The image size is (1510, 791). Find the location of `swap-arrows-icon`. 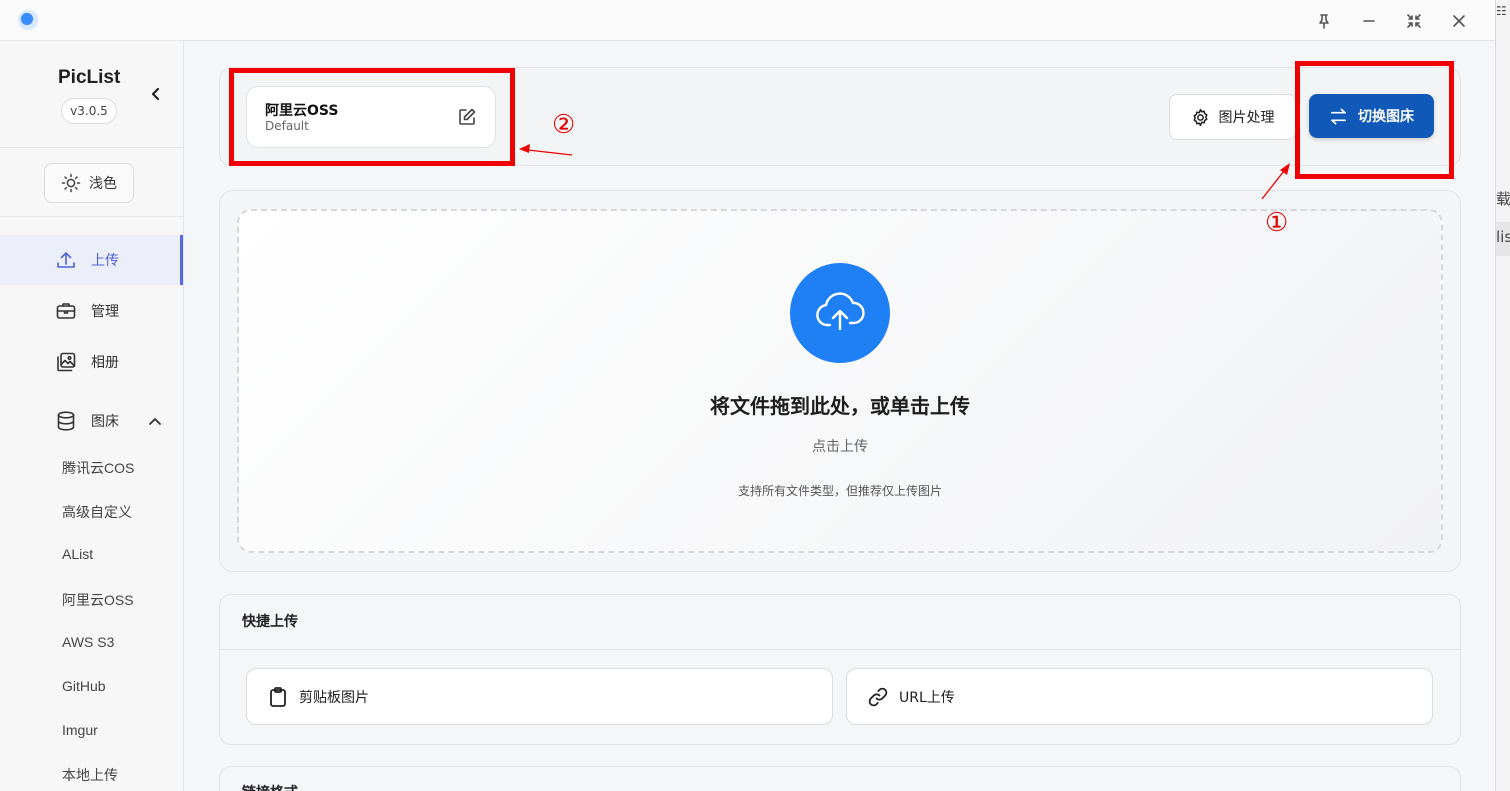

swap-arrows-icon is located at coordinates (1338, 116).